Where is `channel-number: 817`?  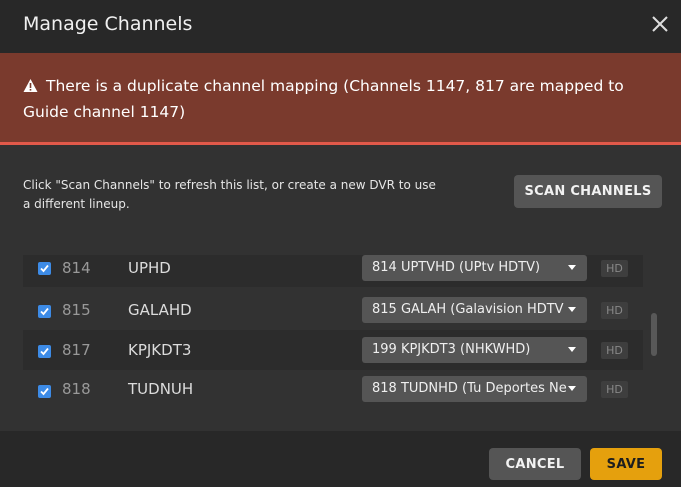 channel-number: 817 is located at coordinates (76, 350).